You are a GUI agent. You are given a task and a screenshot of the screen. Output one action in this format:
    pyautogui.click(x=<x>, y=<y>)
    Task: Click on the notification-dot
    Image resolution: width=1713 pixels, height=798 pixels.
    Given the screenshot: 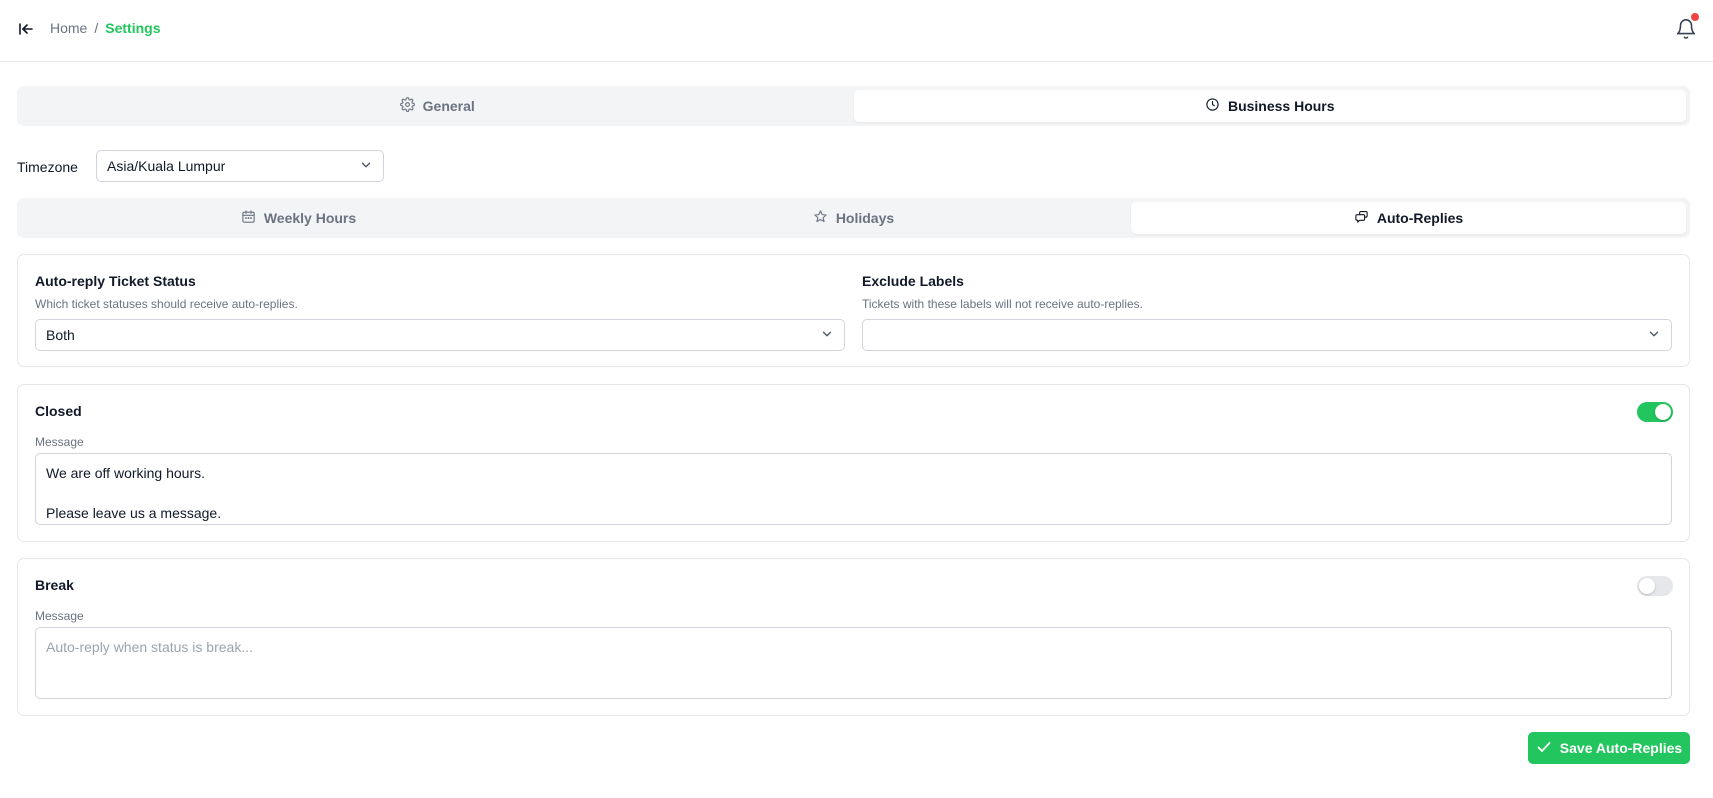 What is the action you would take?
    pyautogui.click(x=1695, y=17)
    